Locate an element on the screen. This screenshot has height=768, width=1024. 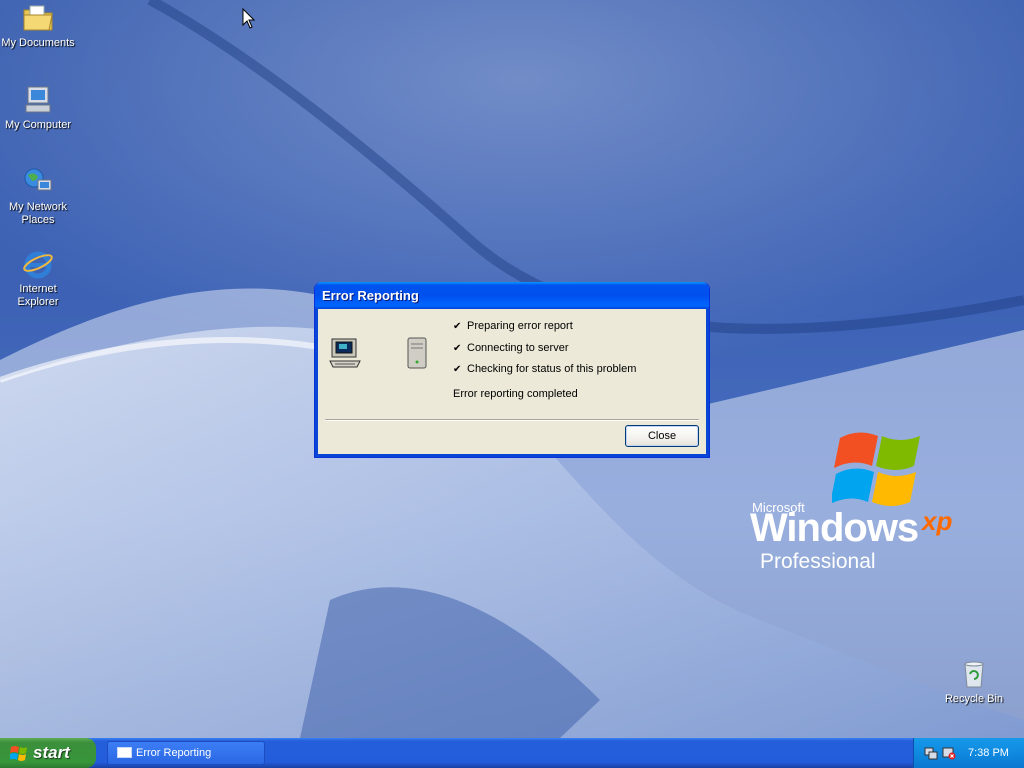
dialog-separator is located at coordinates (512, 420).